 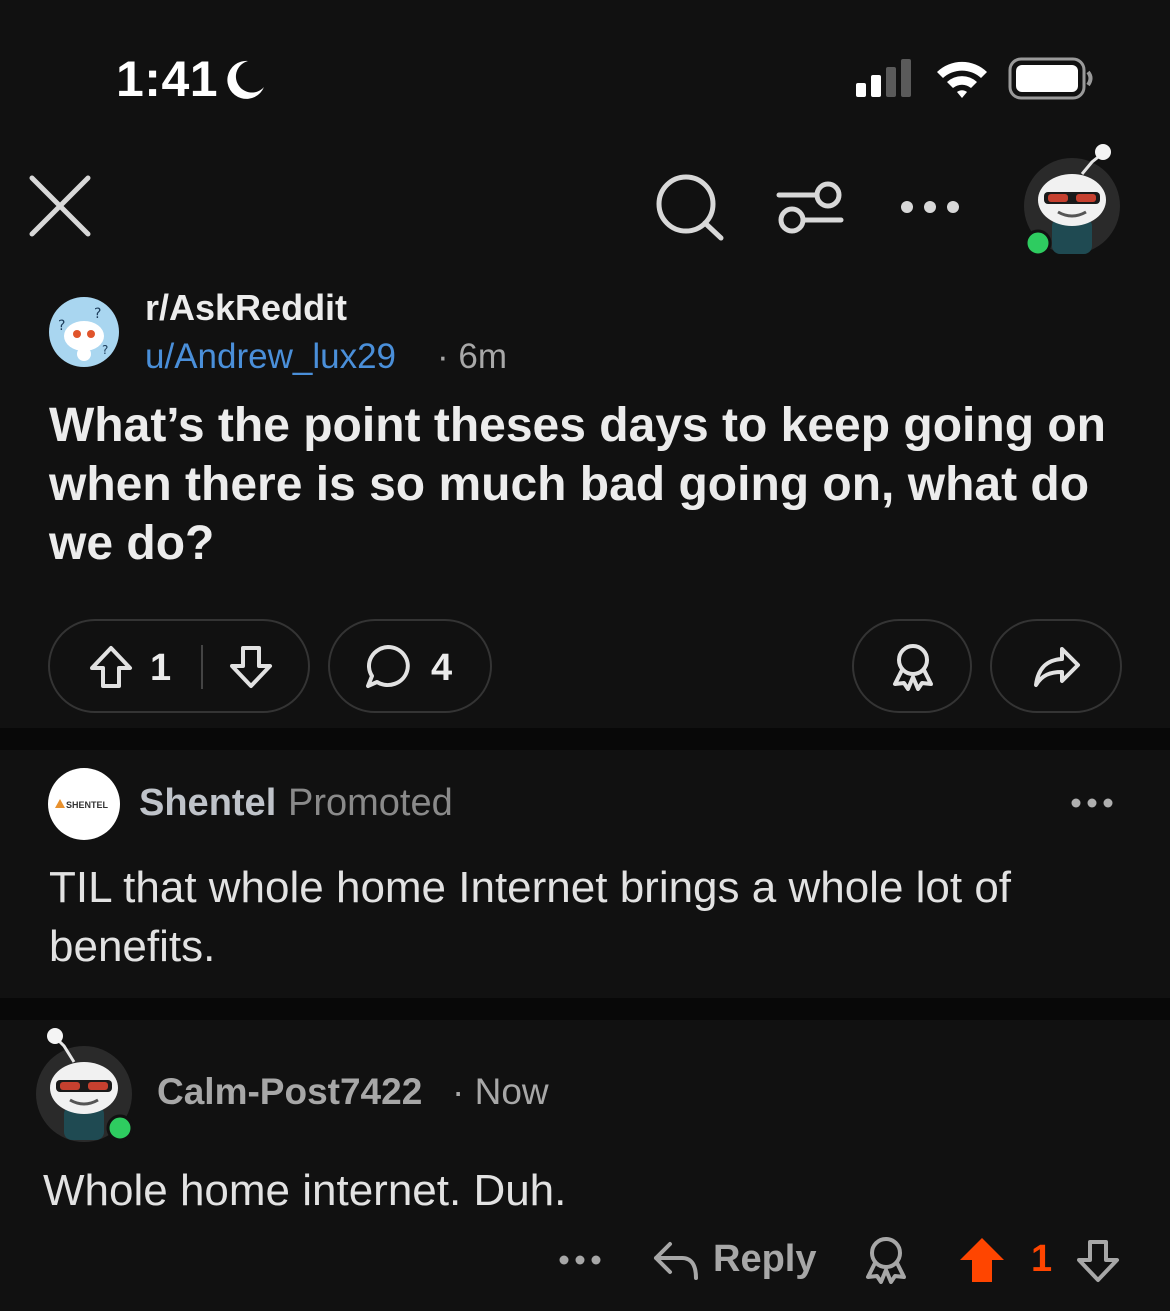 I want to click on vote-divider, so click(x=202, y=667).